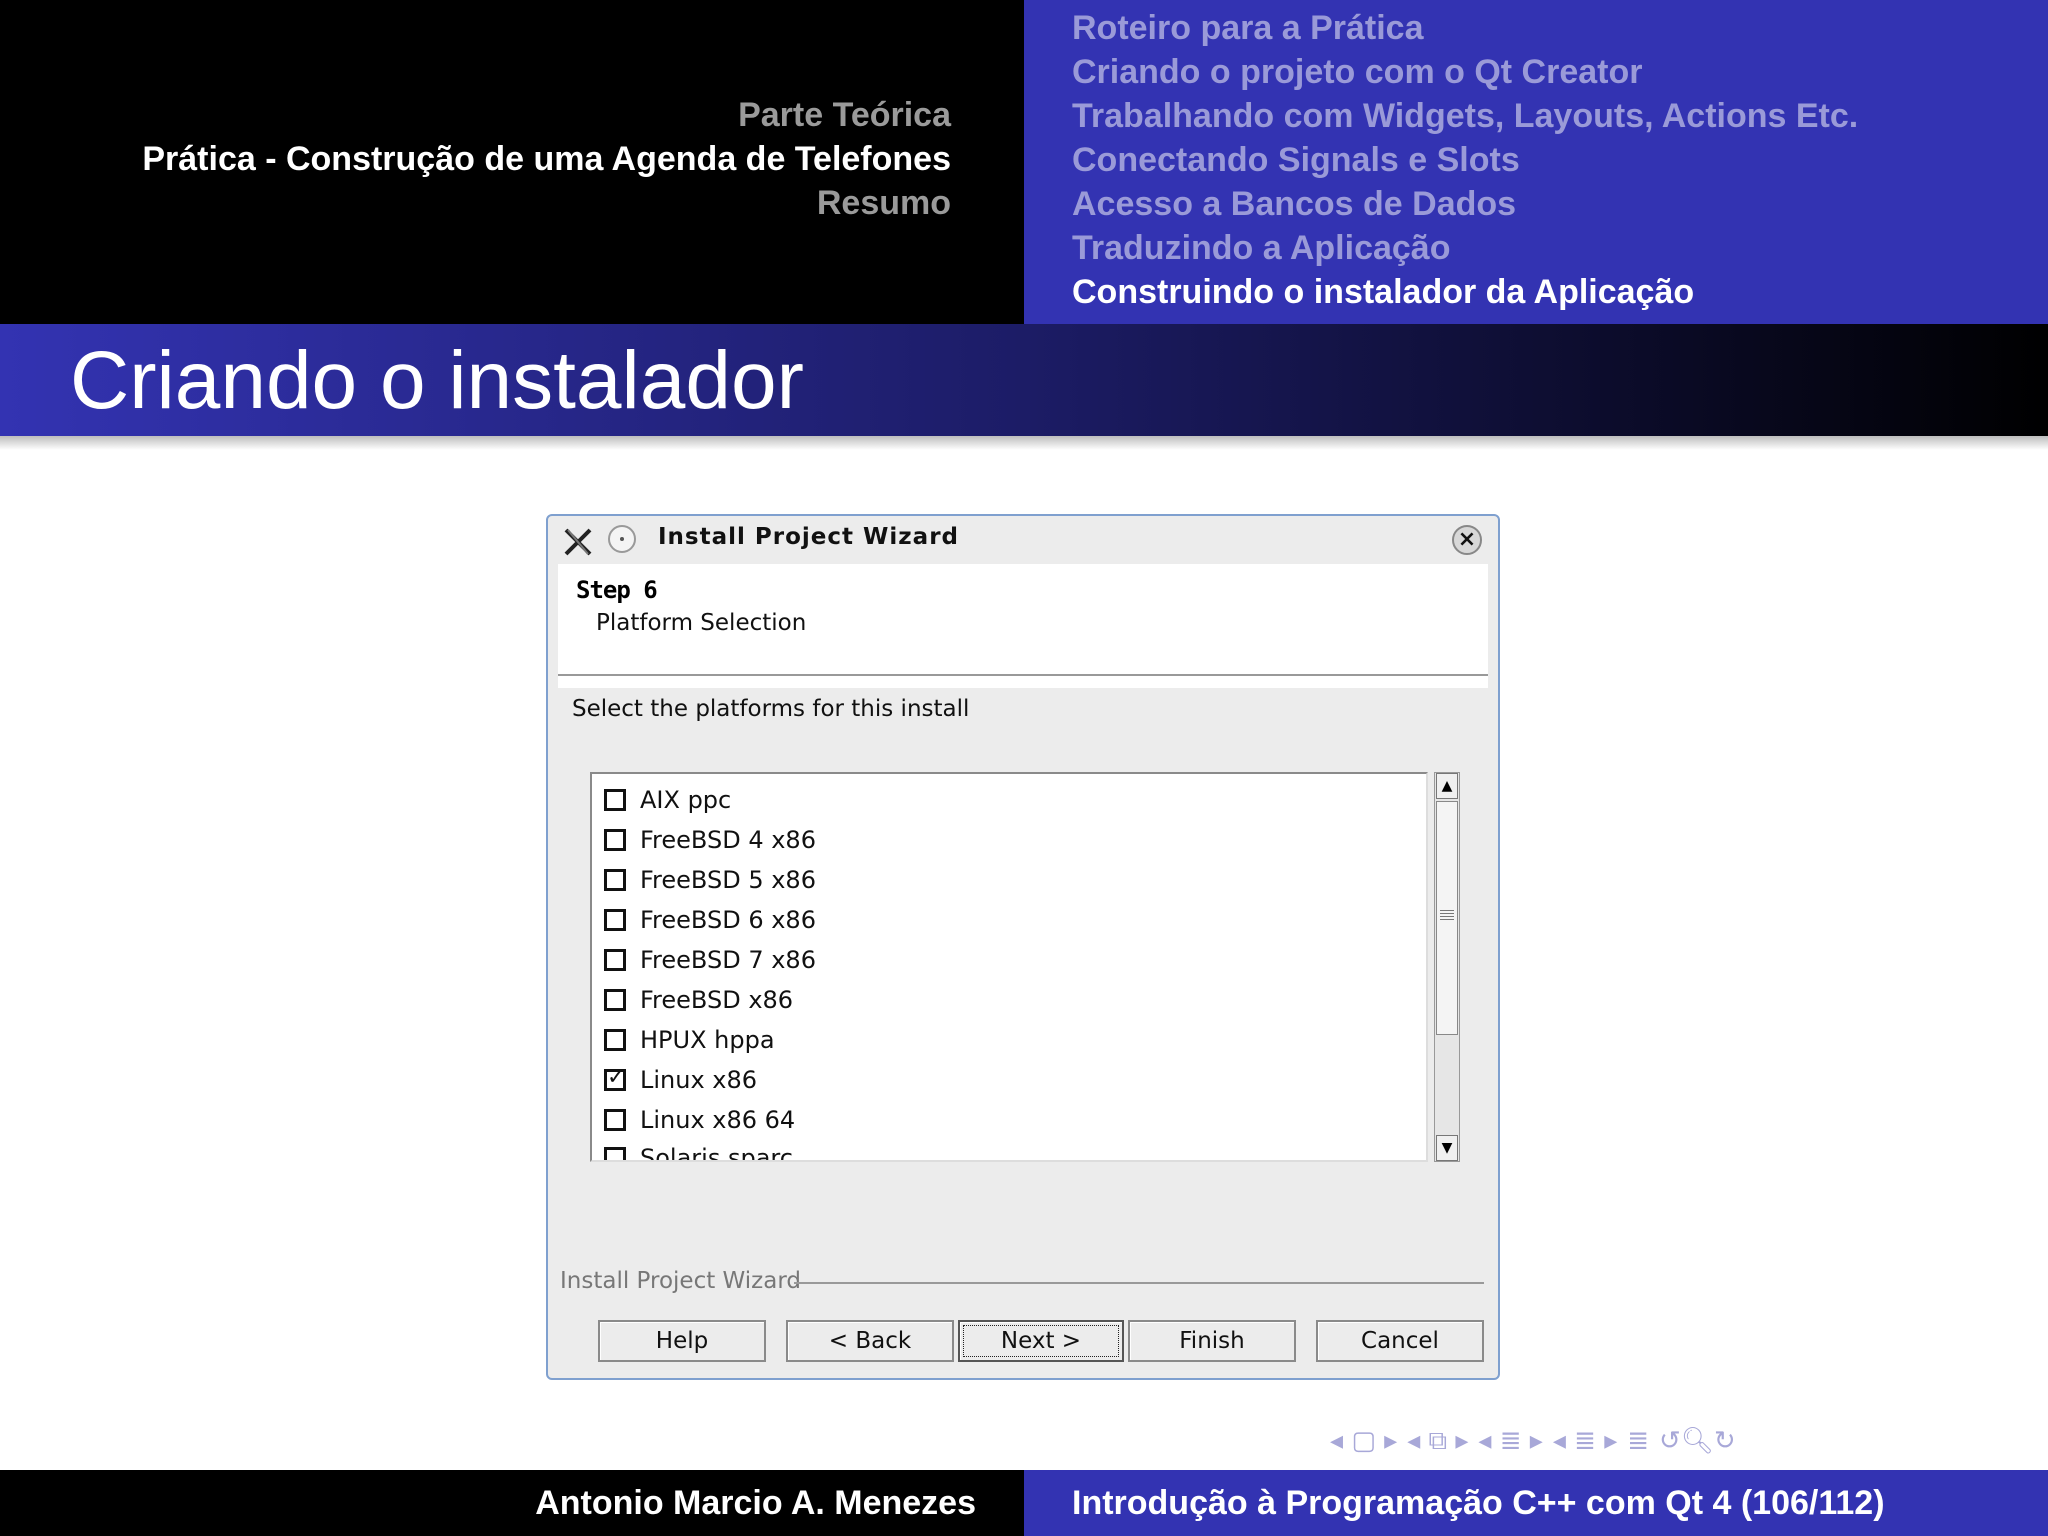  I want to click on subsection-item-signals: Conectando Signals e Slots, so click(1465, 160).